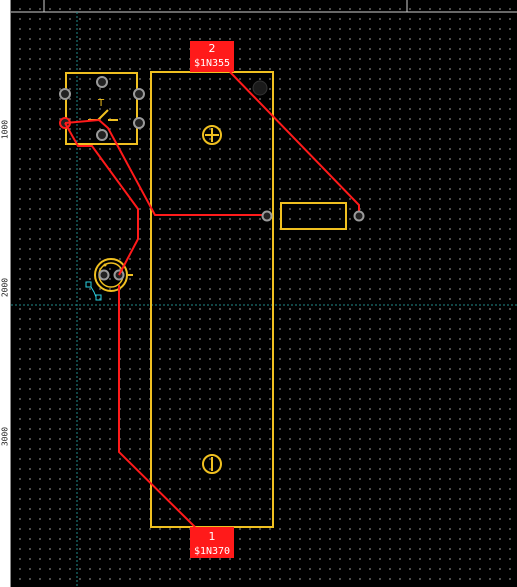 The width and height of the screenshot is (517, 587). What do you see at coordinates (267, 216) in the screenshot?
I see `resistor-pad-left` at bounding box center [267, 216].